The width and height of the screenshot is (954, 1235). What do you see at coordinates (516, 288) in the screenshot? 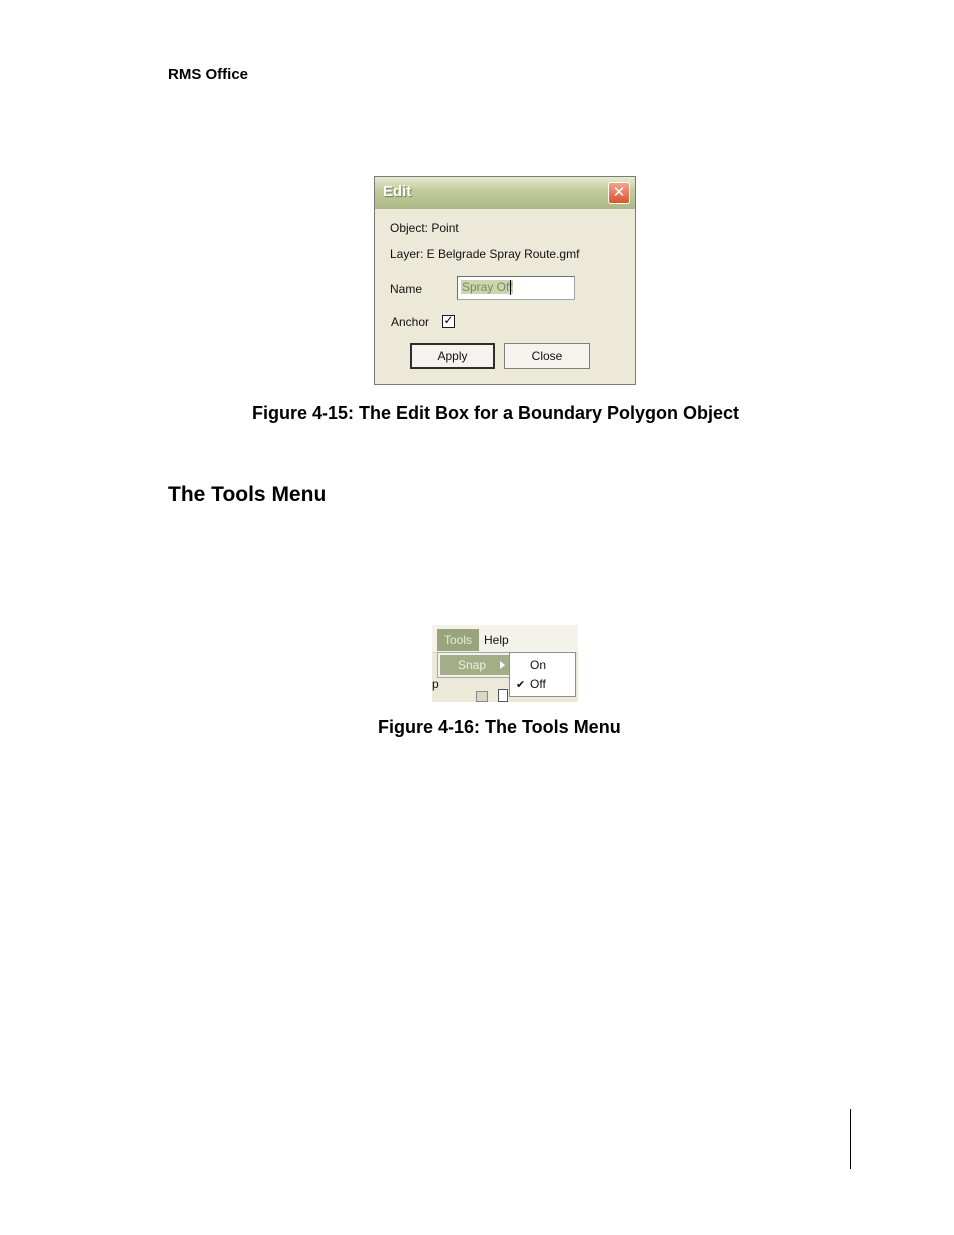
I see `name-input: Spray Off` at bounding box center [516, 288].